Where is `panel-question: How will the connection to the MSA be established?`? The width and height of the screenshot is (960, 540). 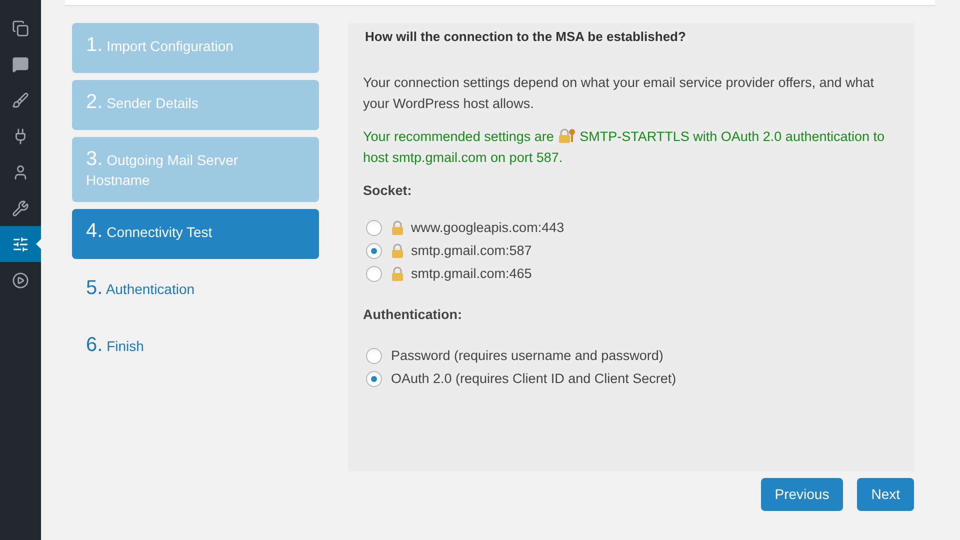 panel-question: How will the connection to the MSA be established? is located at coordinates (526, 37).